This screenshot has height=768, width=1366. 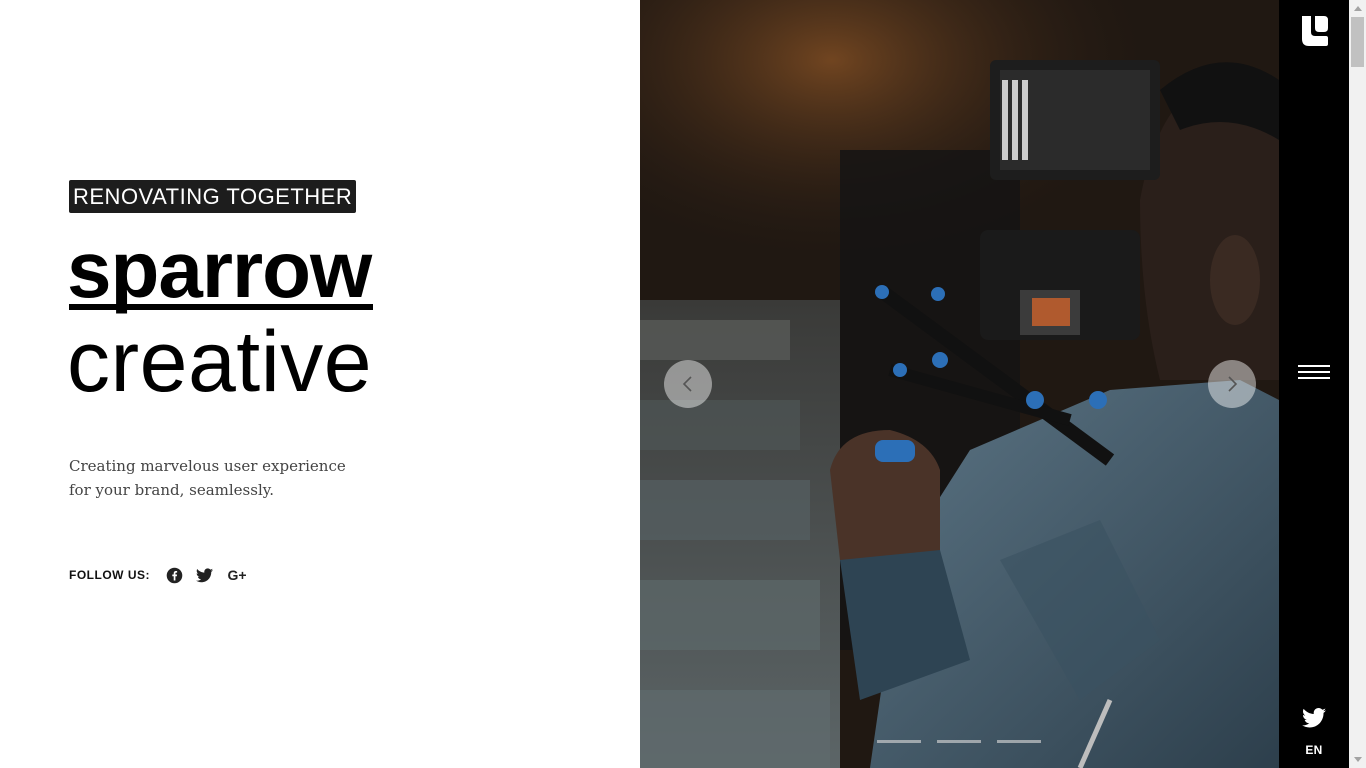 What do you see at coordinates (1357, 384) in the screenshot?
I see `page-scrollbar` at bounding box center [1357, 384].